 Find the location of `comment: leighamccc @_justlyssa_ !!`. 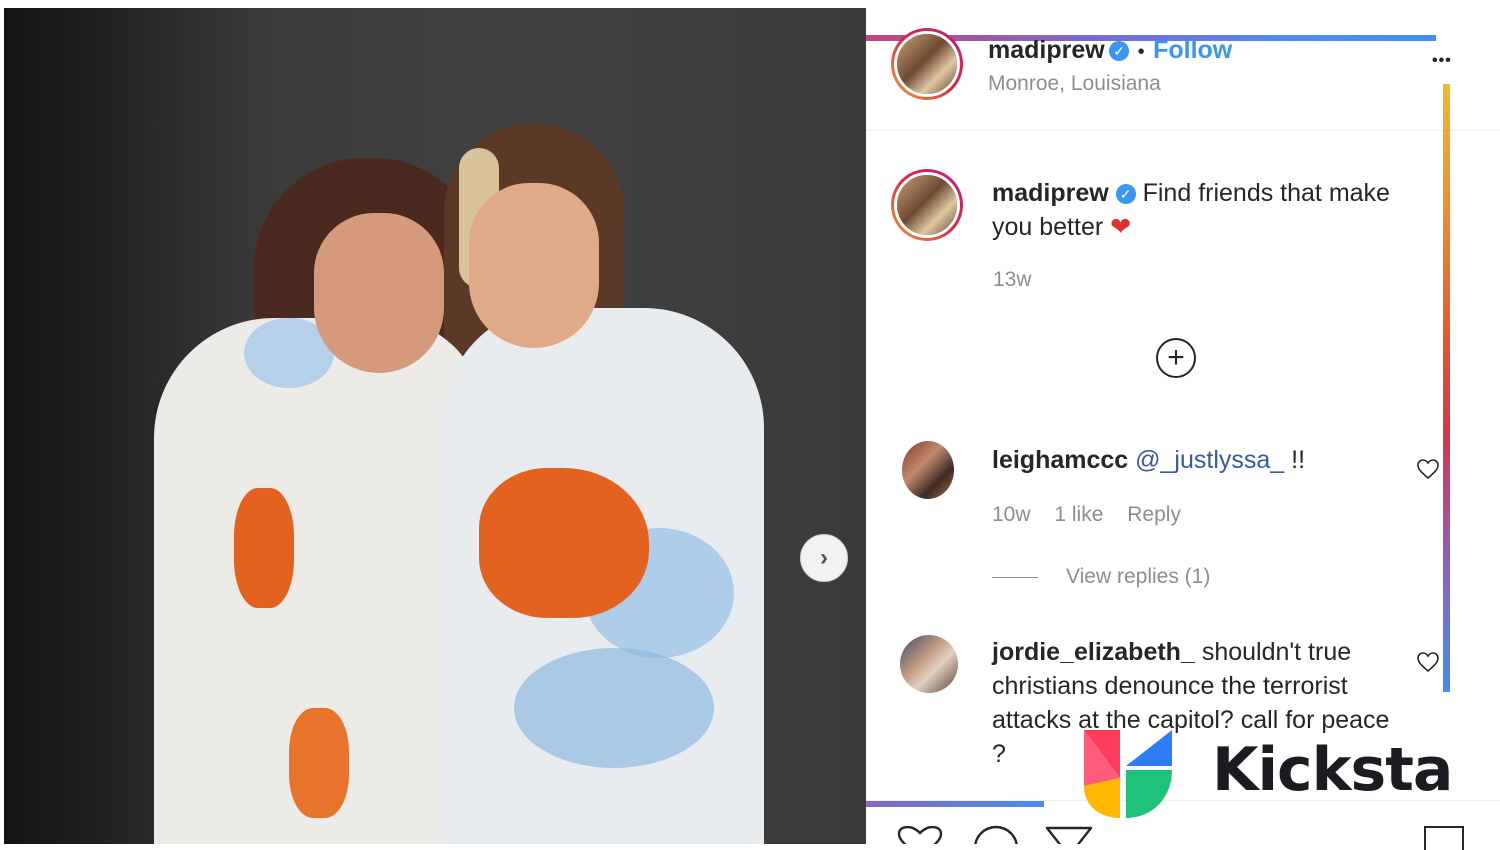

comment: leighamccc @_justlyssa_ !! is located at coordinates (1148, 460).